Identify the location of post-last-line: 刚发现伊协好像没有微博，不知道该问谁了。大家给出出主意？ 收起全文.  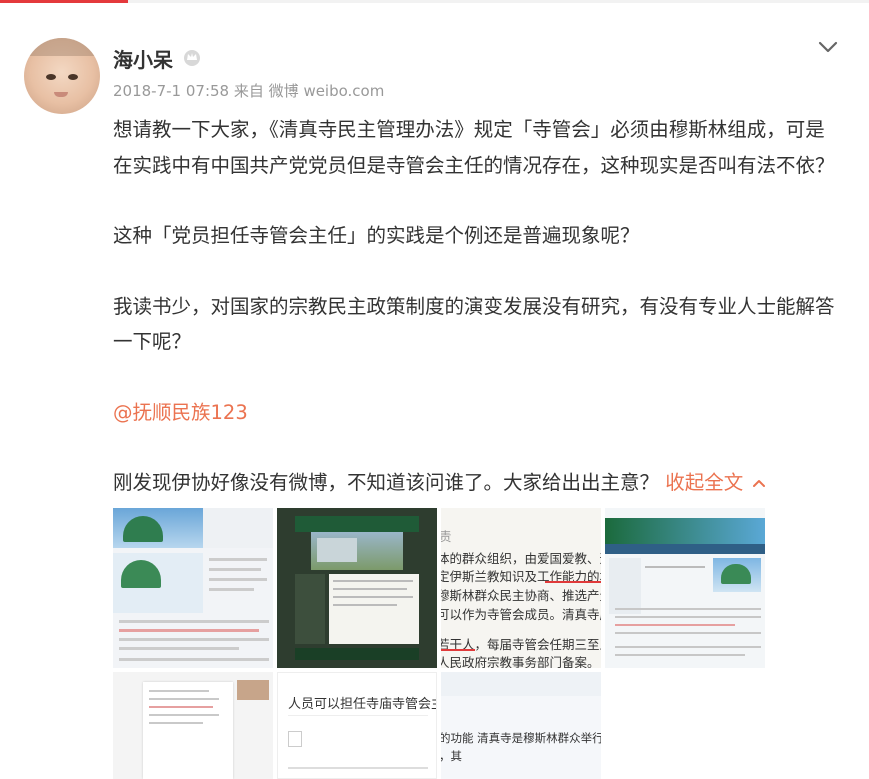
(478, 483).